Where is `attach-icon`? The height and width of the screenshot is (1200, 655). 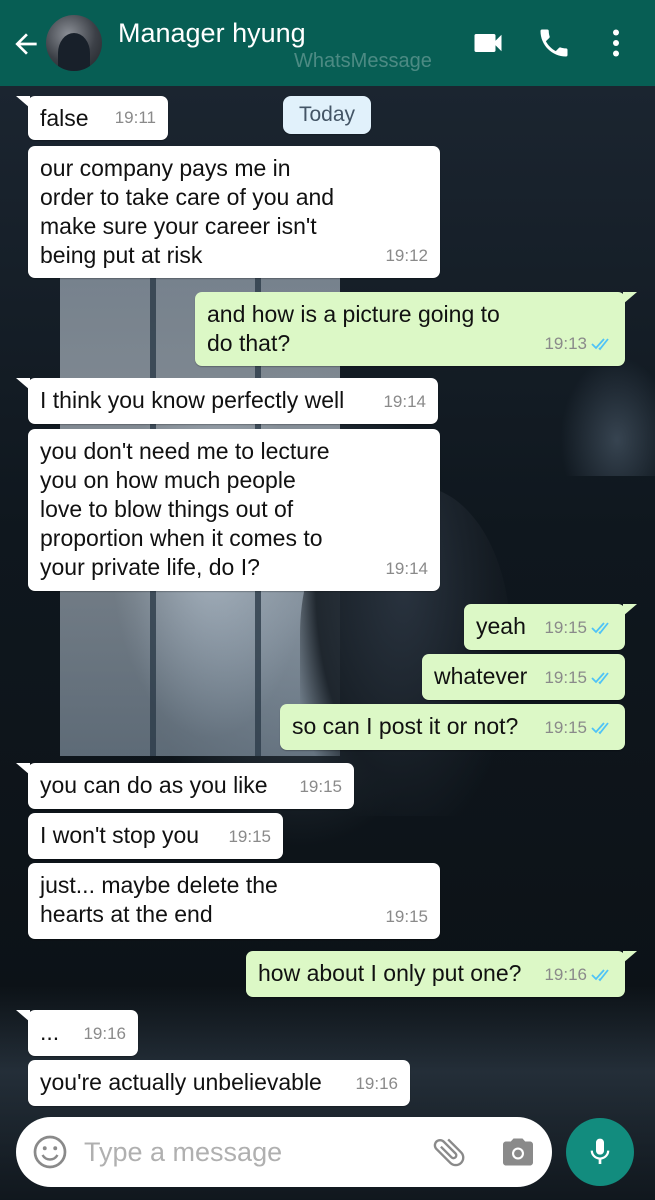
attach-icon is located at coordinates (449, 1152).